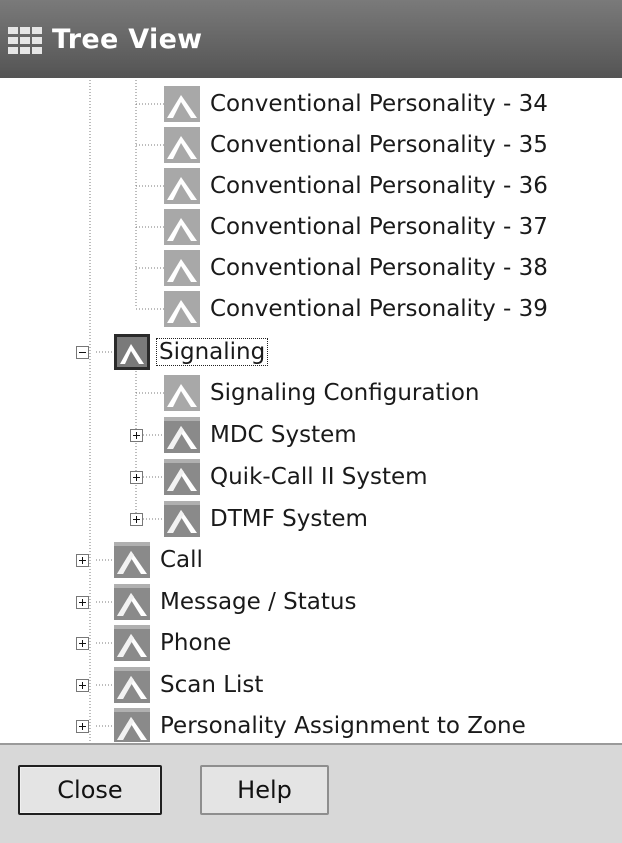 The image size is (622, 843). I want to click on tree-item-personality-assignment: Personality Assignment to Zone, so click(320, 723).